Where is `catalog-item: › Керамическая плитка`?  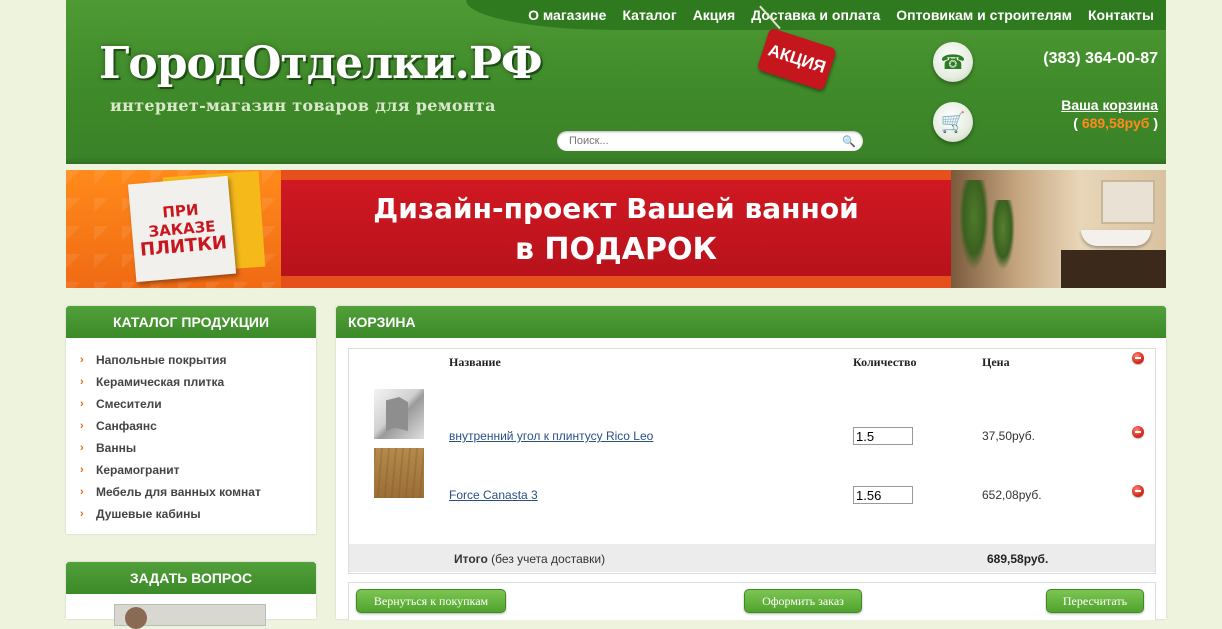
catalog-item: › Керамическая плитка is located at coordinates (198, 382).